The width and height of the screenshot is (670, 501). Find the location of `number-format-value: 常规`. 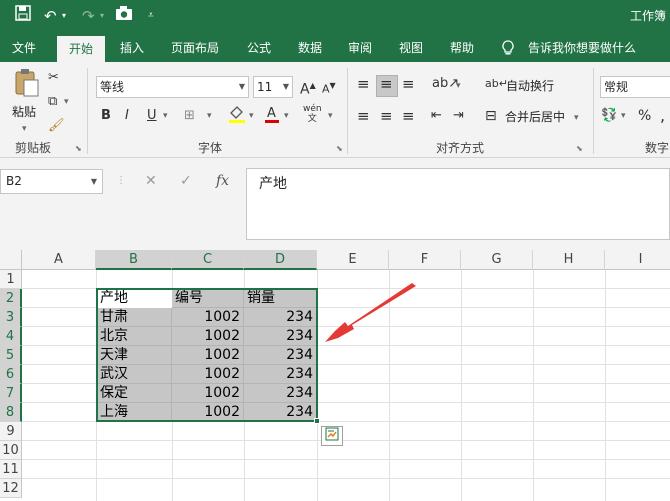

number-format-value: 常规 is located at coordinates (616, 87).